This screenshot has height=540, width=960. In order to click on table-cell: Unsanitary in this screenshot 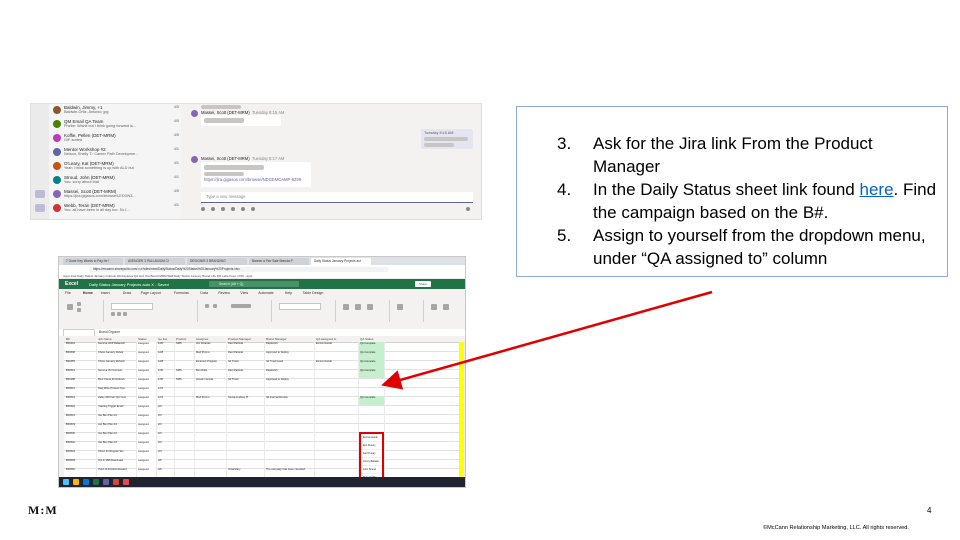, I will do `click(246, 472)`.